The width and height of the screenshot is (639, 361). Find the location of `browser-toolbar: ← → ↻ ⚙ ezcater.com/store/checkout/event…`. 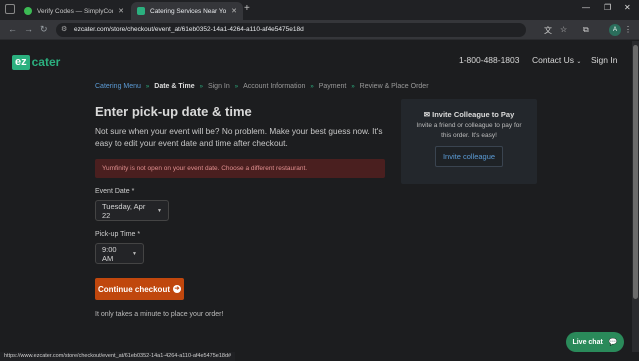

browser-toolbar: ← → ↻ ⚙ ezcater.com/store/checkout/event… is located at coordinates (319, 30).